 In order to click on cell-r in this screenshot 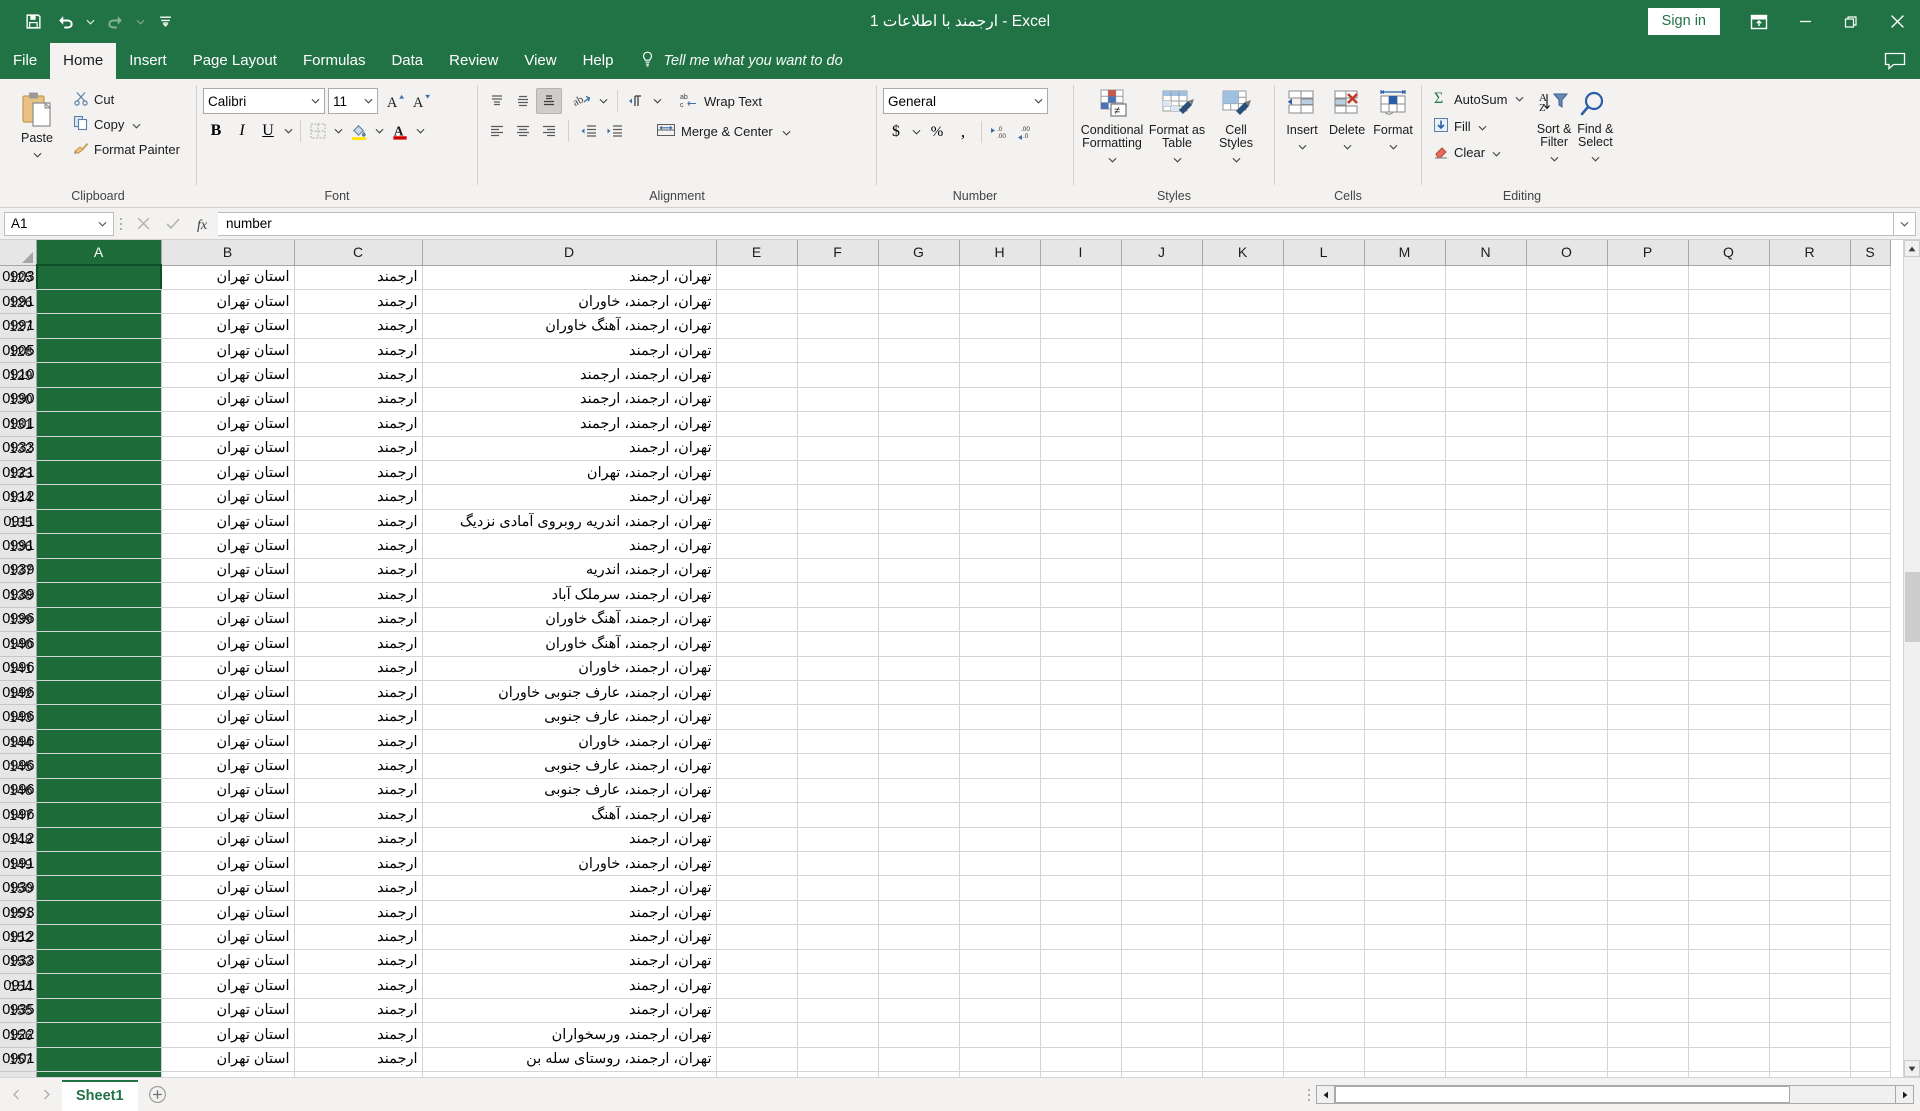, I will do `click(1810, 351)`.